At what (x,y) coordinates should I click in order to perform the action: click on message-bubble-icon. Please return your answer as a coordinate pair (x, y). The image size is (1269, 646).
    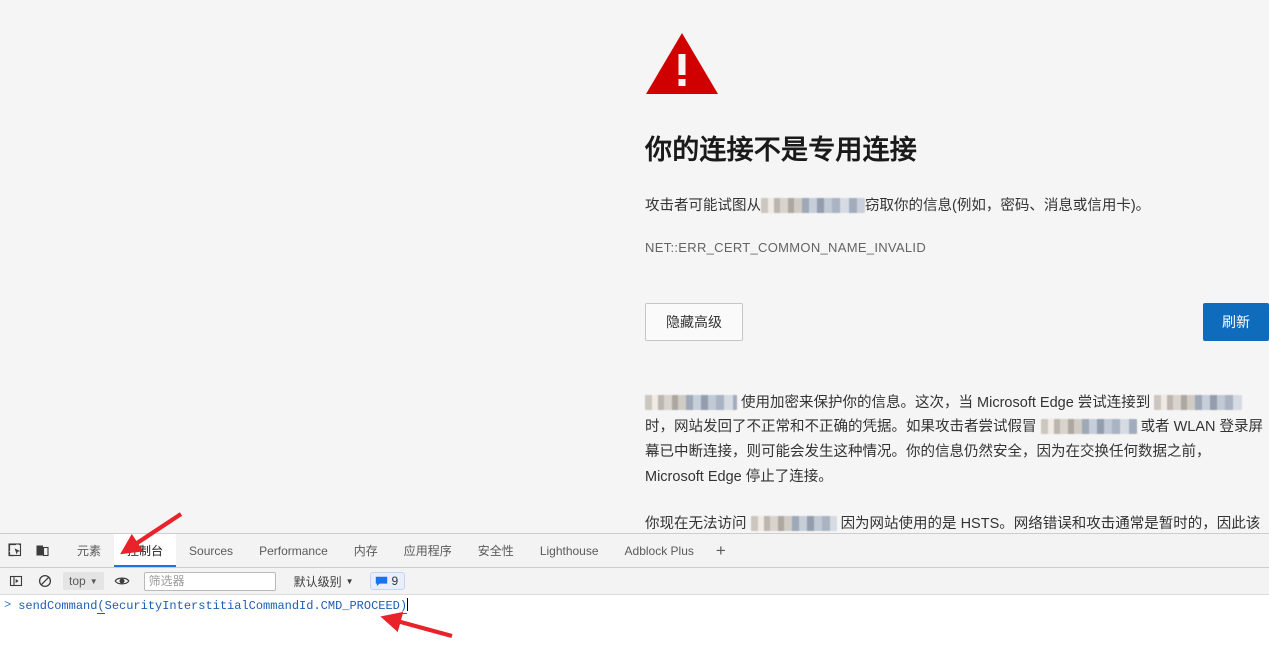
    Looking at the image, I should click on (381, 581).